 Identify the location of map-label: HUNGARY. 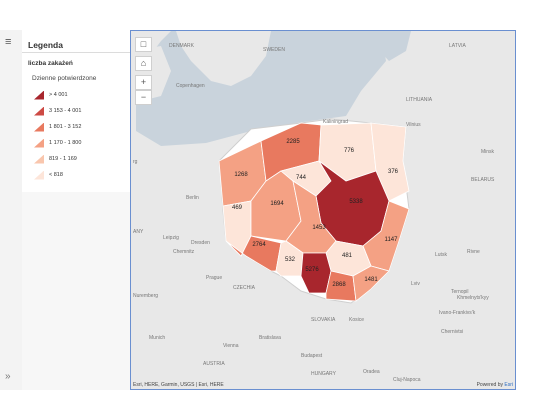
(324, 374).